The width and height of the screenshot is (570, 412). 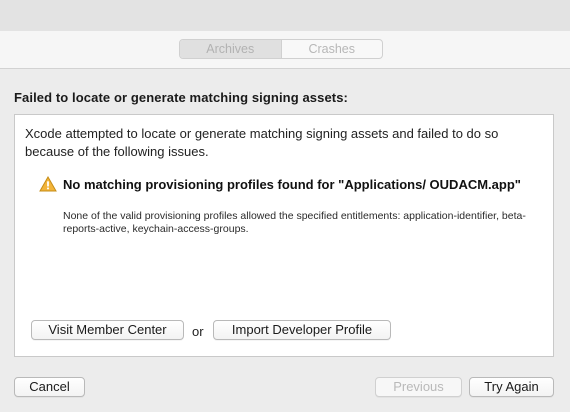 I want to click on warning-icon, so click(x=48, y=183).